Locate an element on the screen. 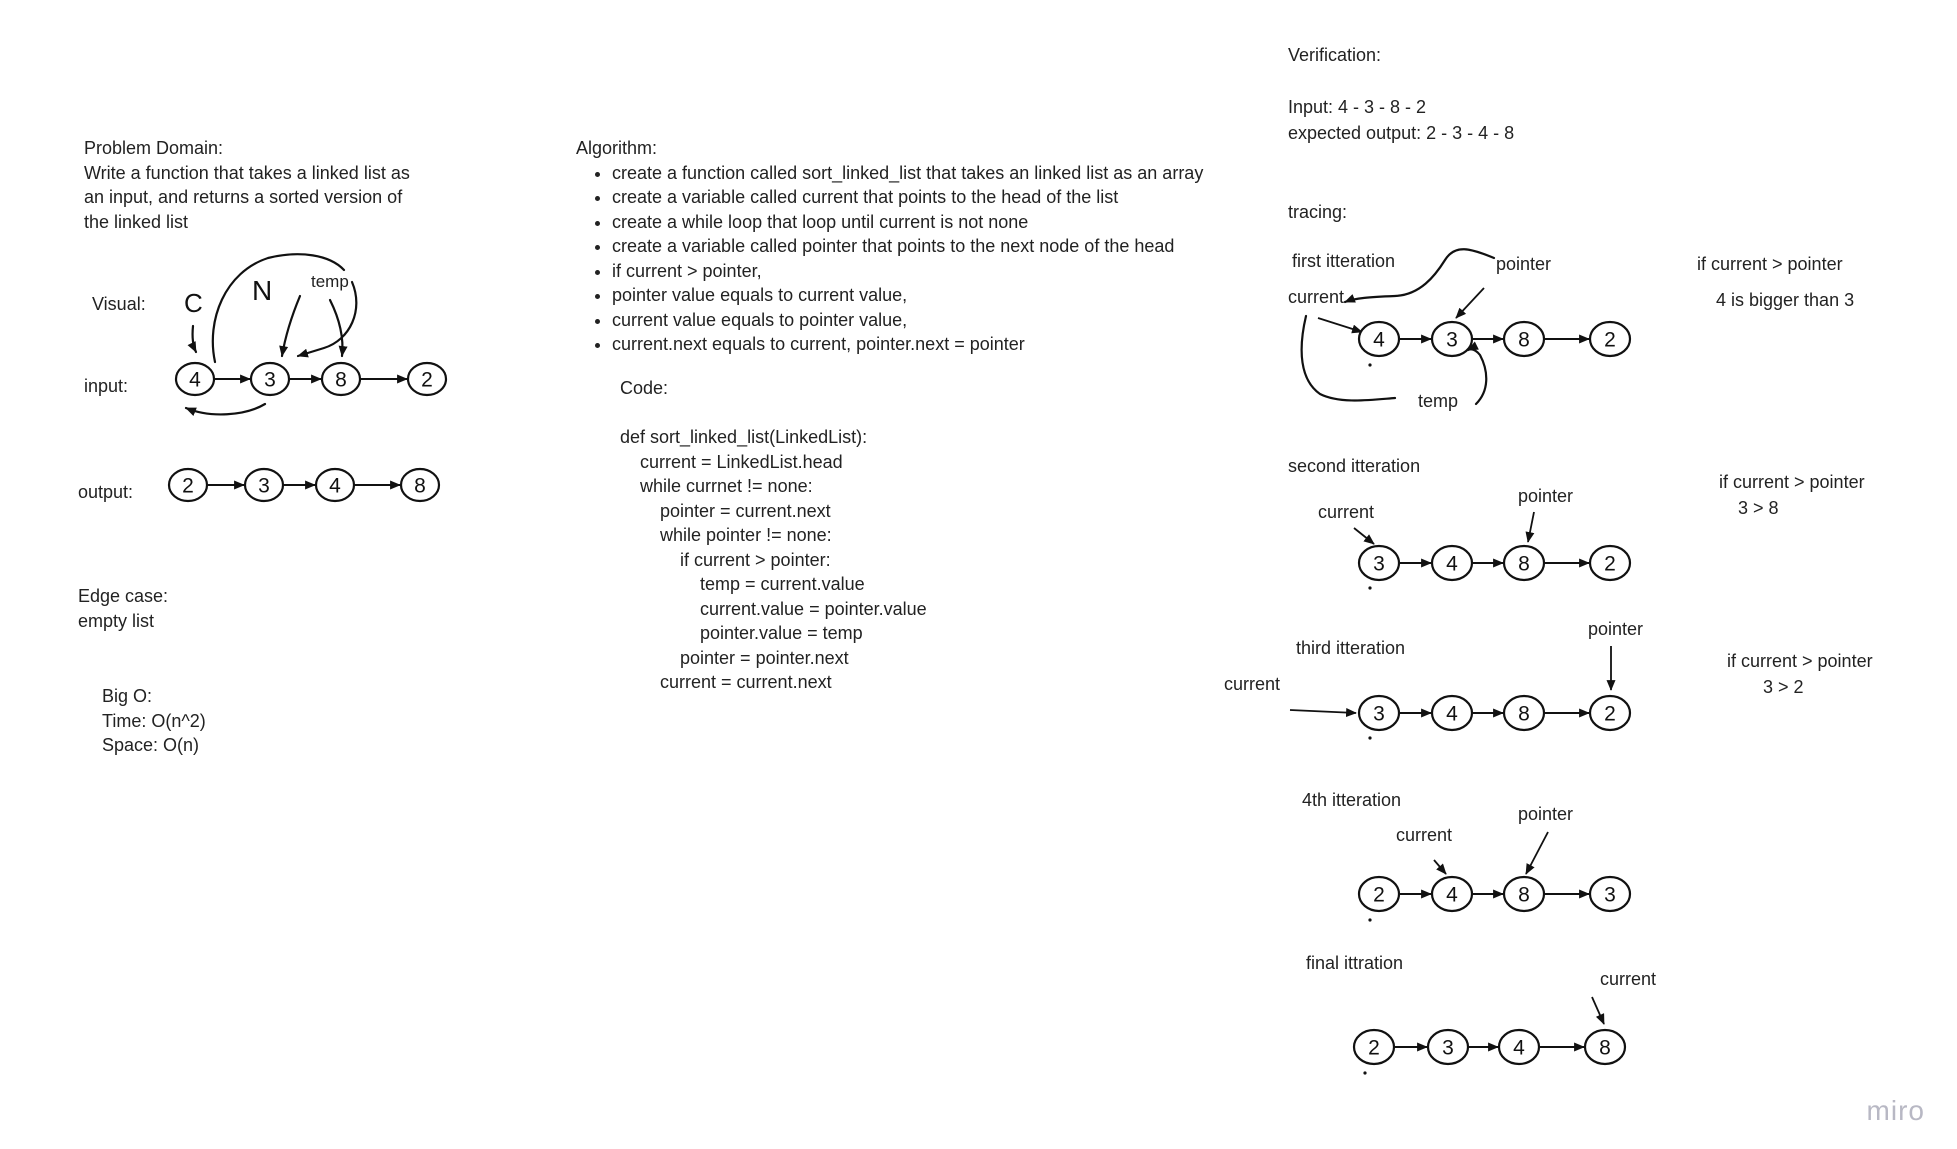  iteration-2-current-arrow is located at coordinates (1364, 536).